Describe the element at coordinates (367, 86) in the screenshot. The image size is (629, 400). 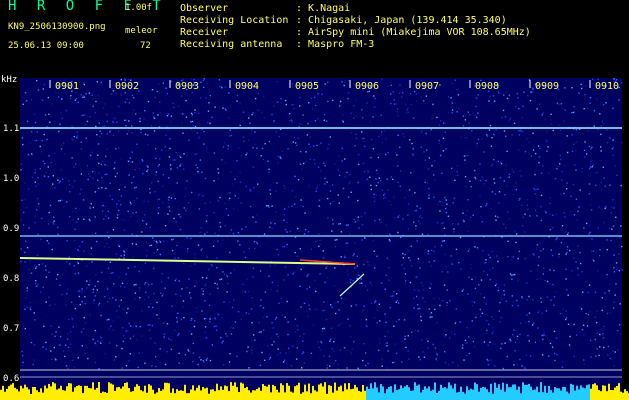
I see `time-tick-label: 0906` at that location.